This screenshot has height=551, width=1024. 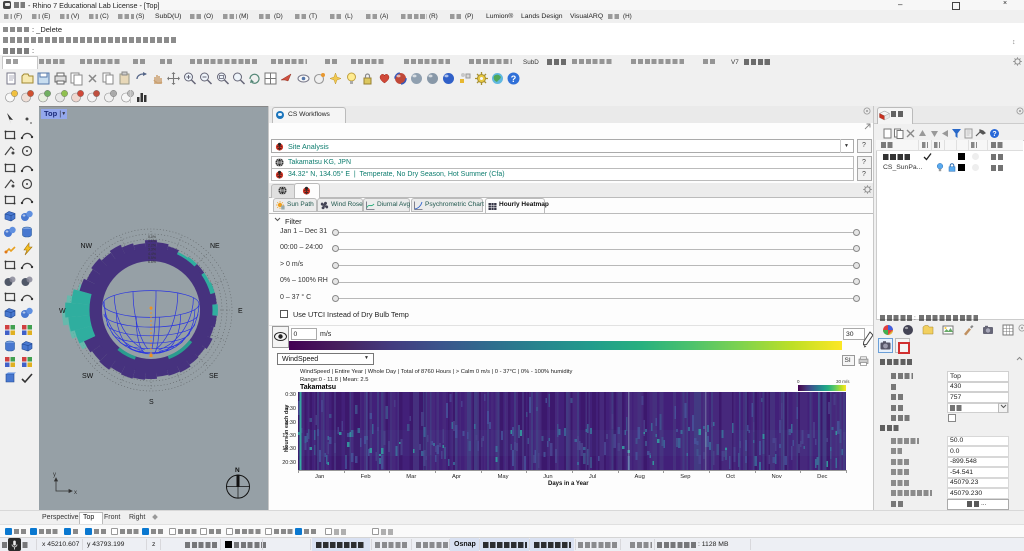 I want to click on svg-text: SW, so click(x=88, y=376).